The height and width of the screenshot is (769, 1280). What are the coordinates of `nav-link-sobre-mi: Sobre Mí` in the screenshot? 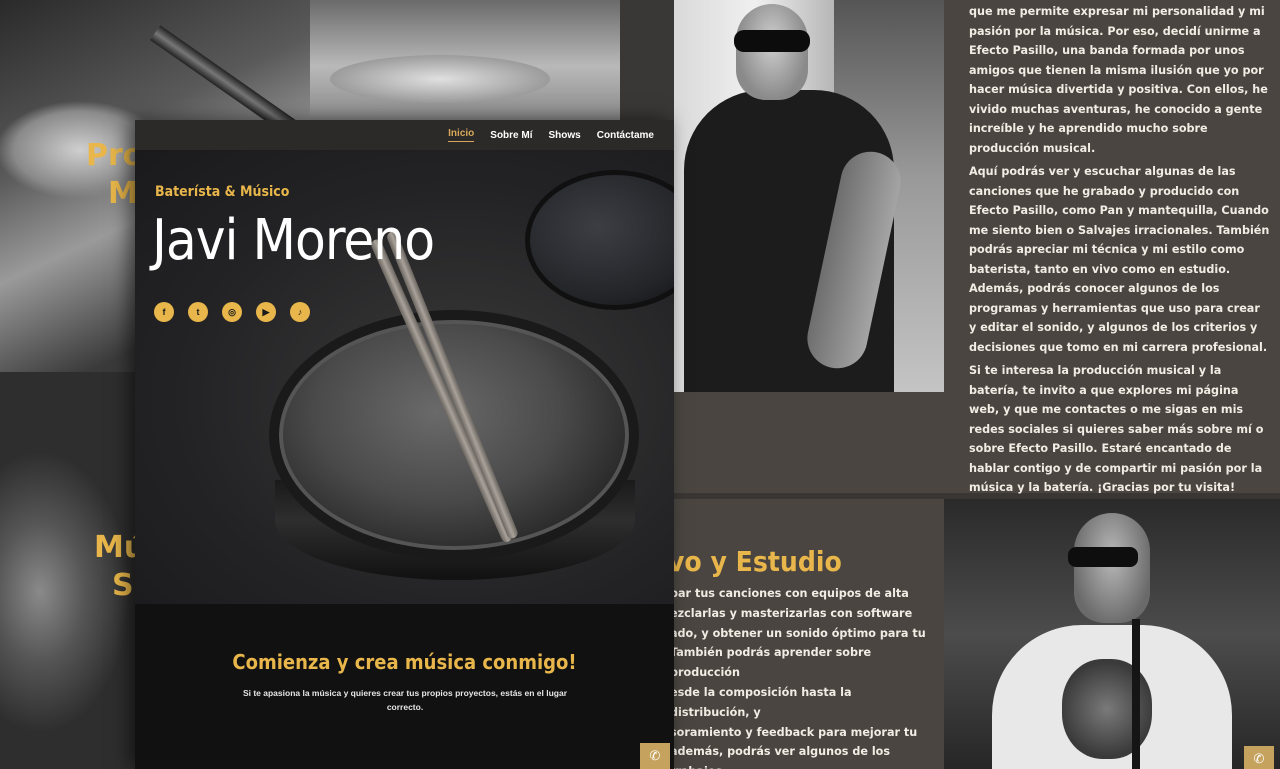 It's located at (511, 135).